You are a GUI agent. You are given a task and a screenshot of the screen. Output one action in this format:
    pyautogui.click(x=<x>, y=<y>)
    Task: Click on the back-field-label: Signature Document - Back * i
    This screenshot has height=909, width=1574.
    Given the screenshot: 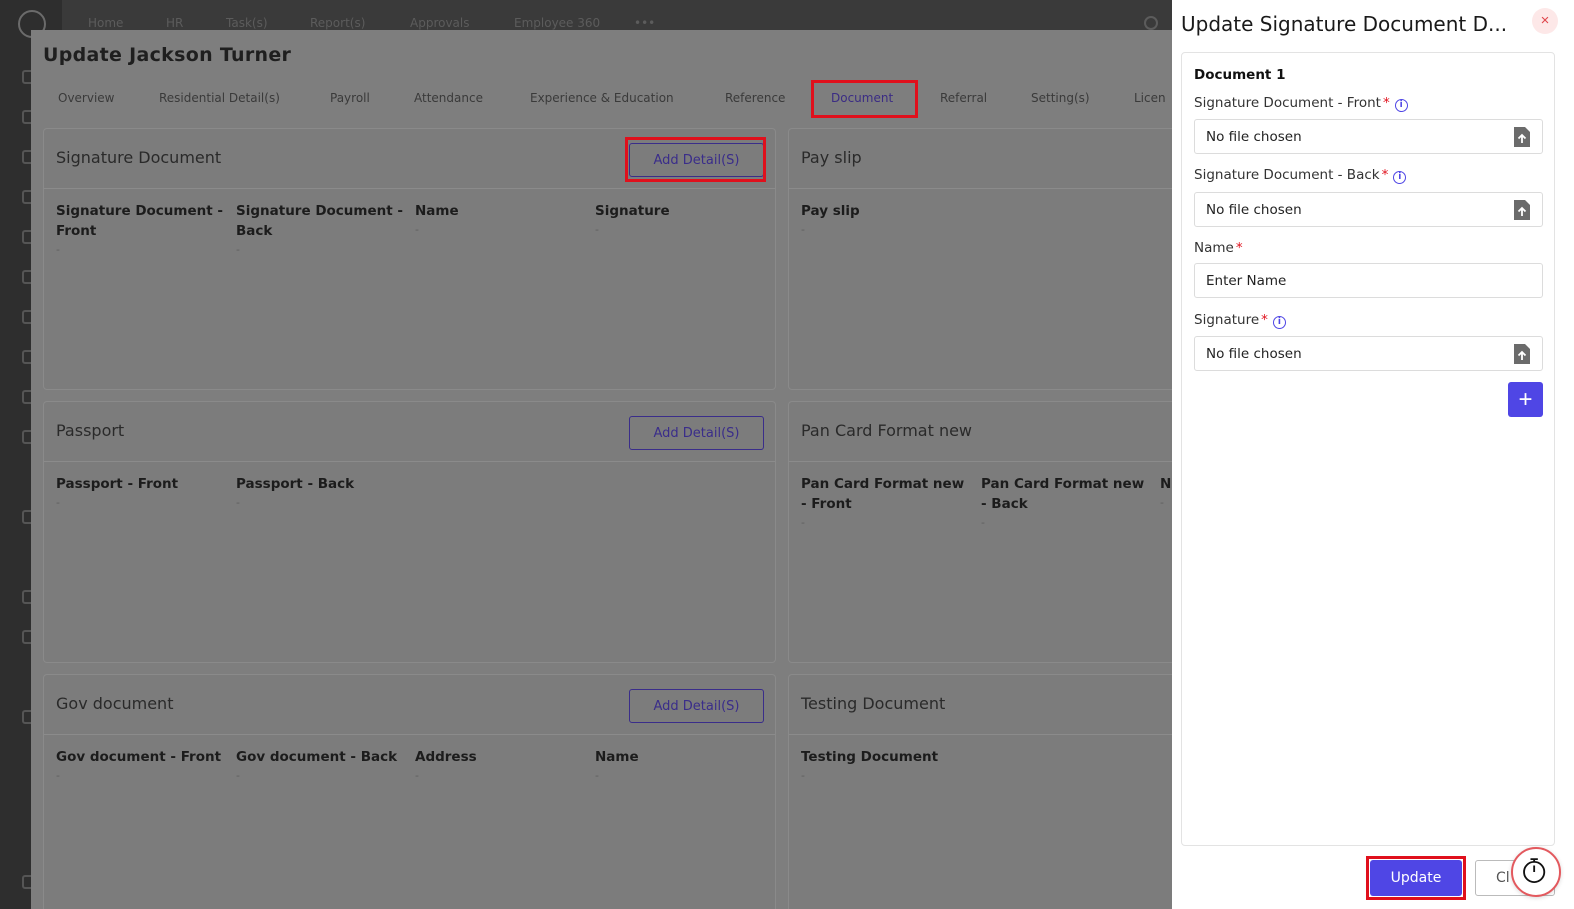 What is the action you would take?
    pyautogui.click(x=1300, y=175)
    